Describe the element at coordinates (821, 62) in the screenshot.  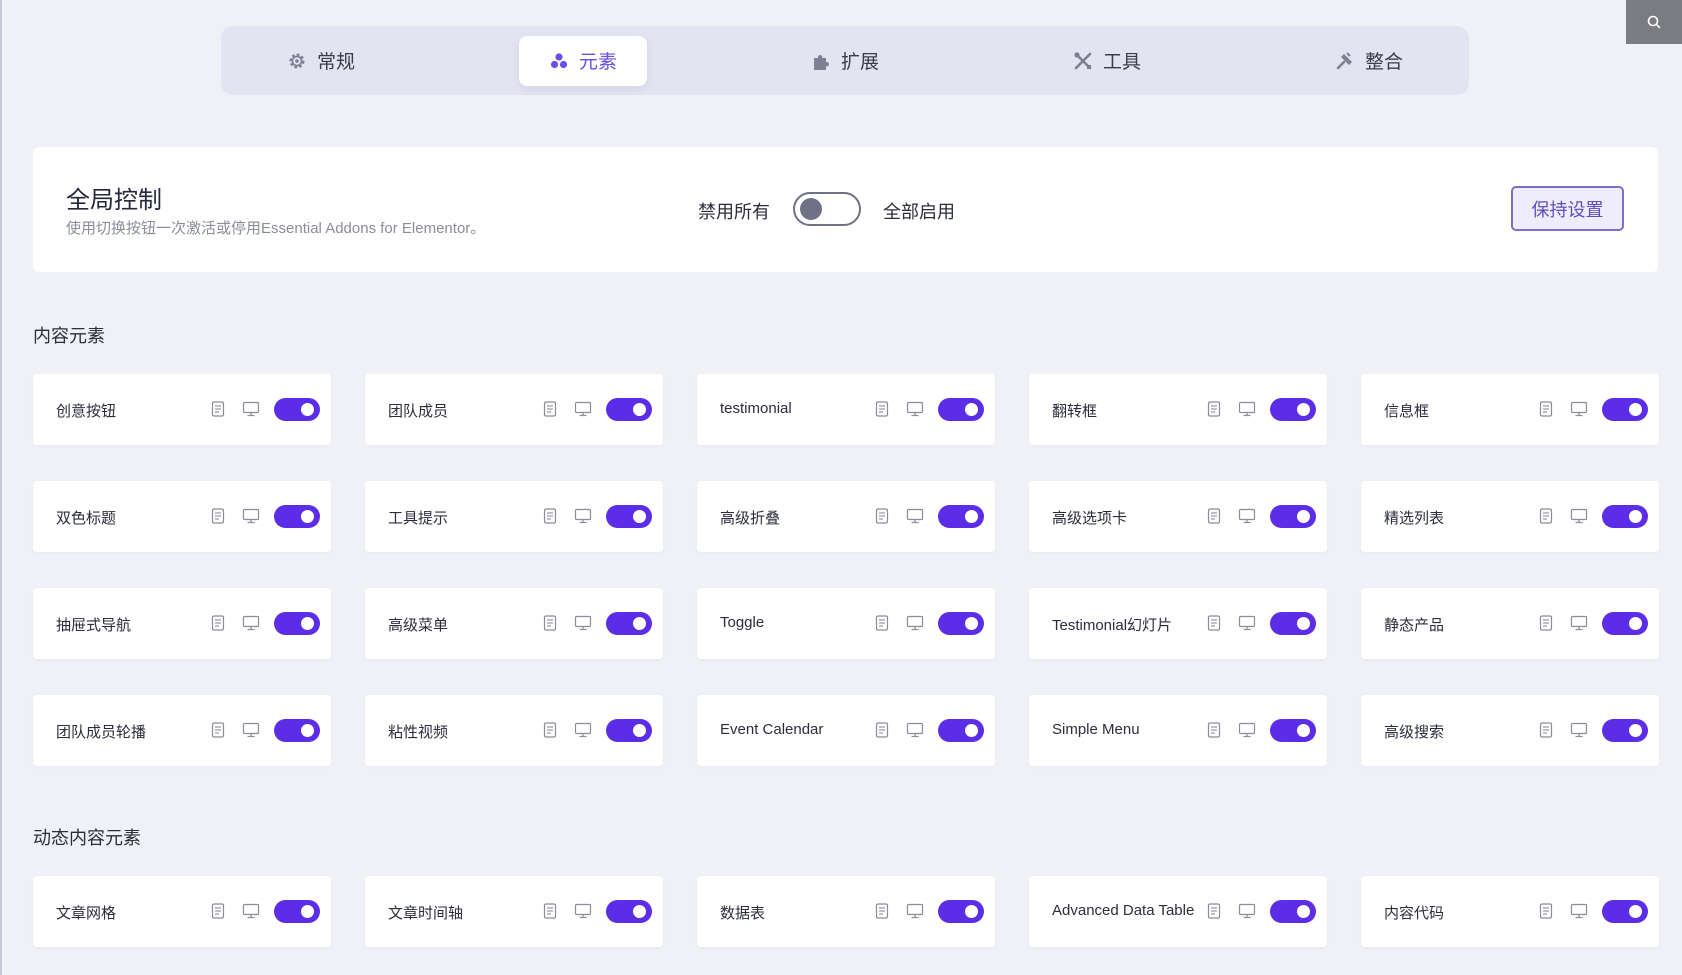
I see `puzzle-icon` at that location.